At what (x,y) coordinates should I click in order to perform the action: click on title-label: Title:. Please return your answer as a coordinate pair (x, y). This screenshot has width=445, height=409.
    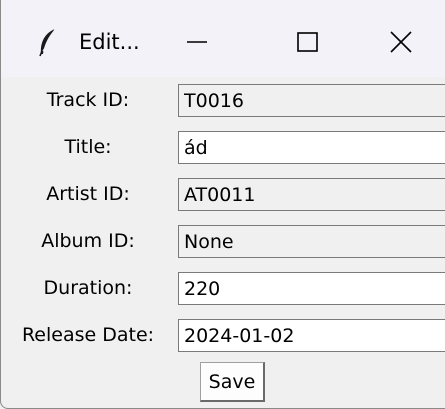
    Looking at the image, I should click on (88, 147).